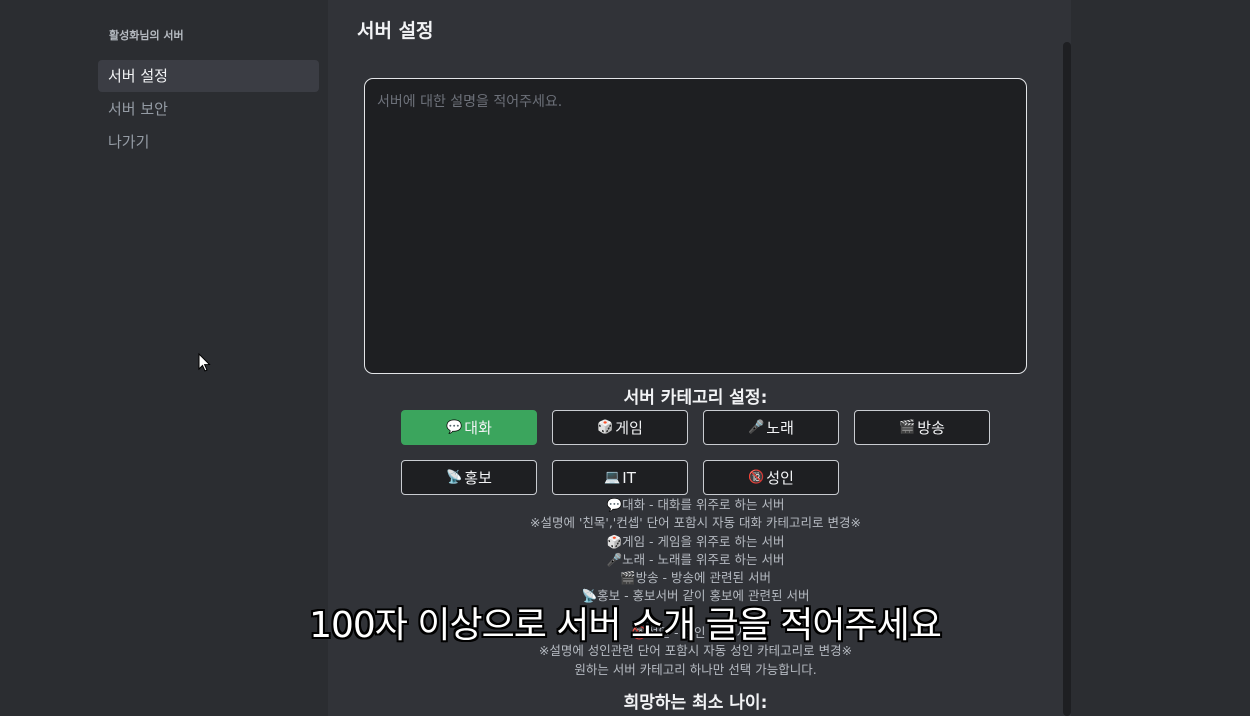 This screenshot has width=1250, height=716. Describe the element at coordinates (1067, 379) in the screenshot. I see `content-scrollbar` at that location.